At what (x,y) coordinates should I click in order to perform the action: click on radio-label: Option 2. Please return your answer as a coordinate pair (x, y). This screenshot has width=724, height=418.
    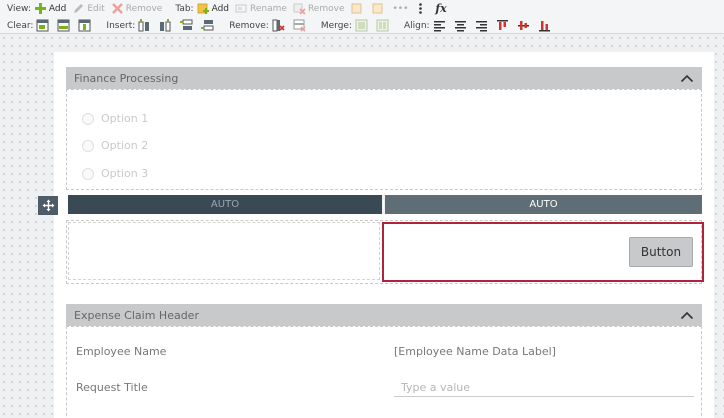
    Looking at the image, I should click on (125, 145).